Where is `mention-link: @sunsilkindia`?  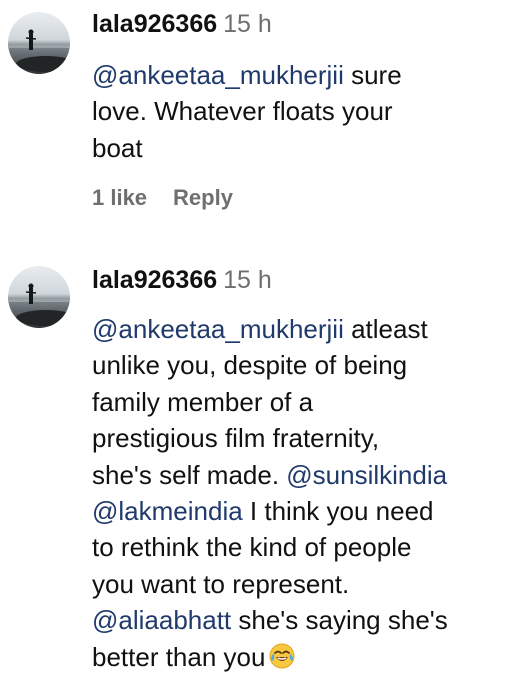
mention-link: @sunsilkindia is located at coordinates (366, 475).